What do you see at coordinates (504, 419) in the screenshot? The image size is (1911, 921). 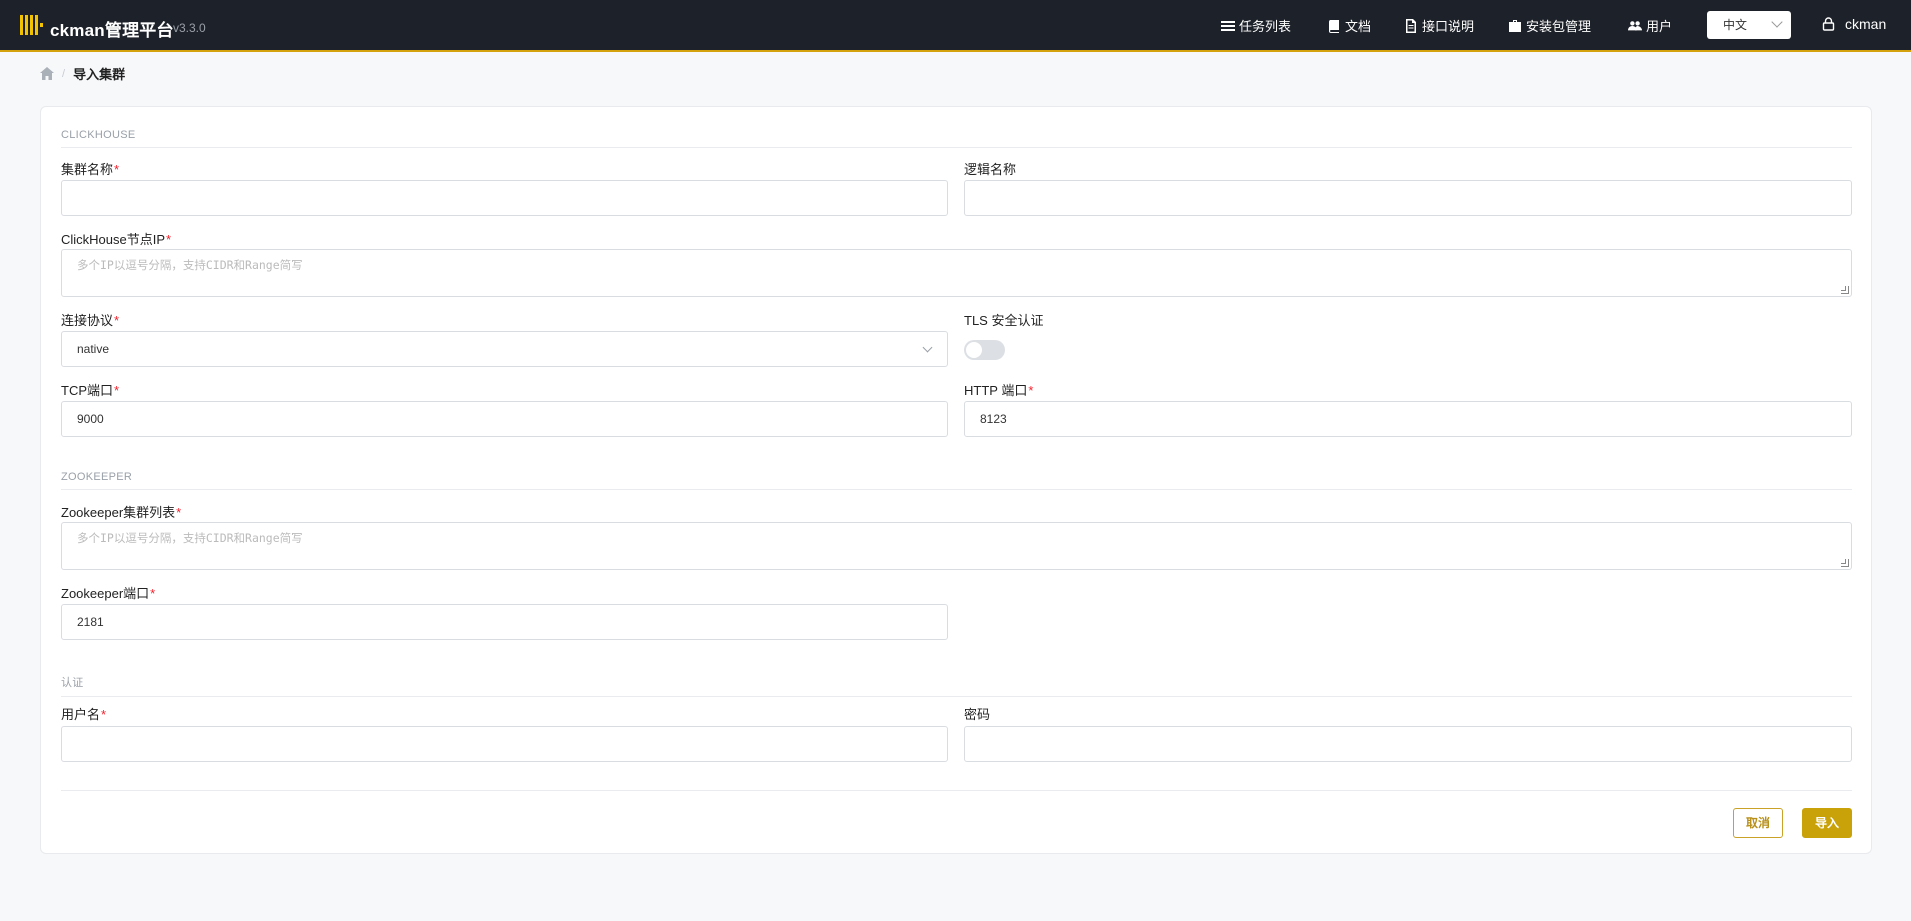 I see `tcp-port-input: 9000` at bounding box center [504, 419].